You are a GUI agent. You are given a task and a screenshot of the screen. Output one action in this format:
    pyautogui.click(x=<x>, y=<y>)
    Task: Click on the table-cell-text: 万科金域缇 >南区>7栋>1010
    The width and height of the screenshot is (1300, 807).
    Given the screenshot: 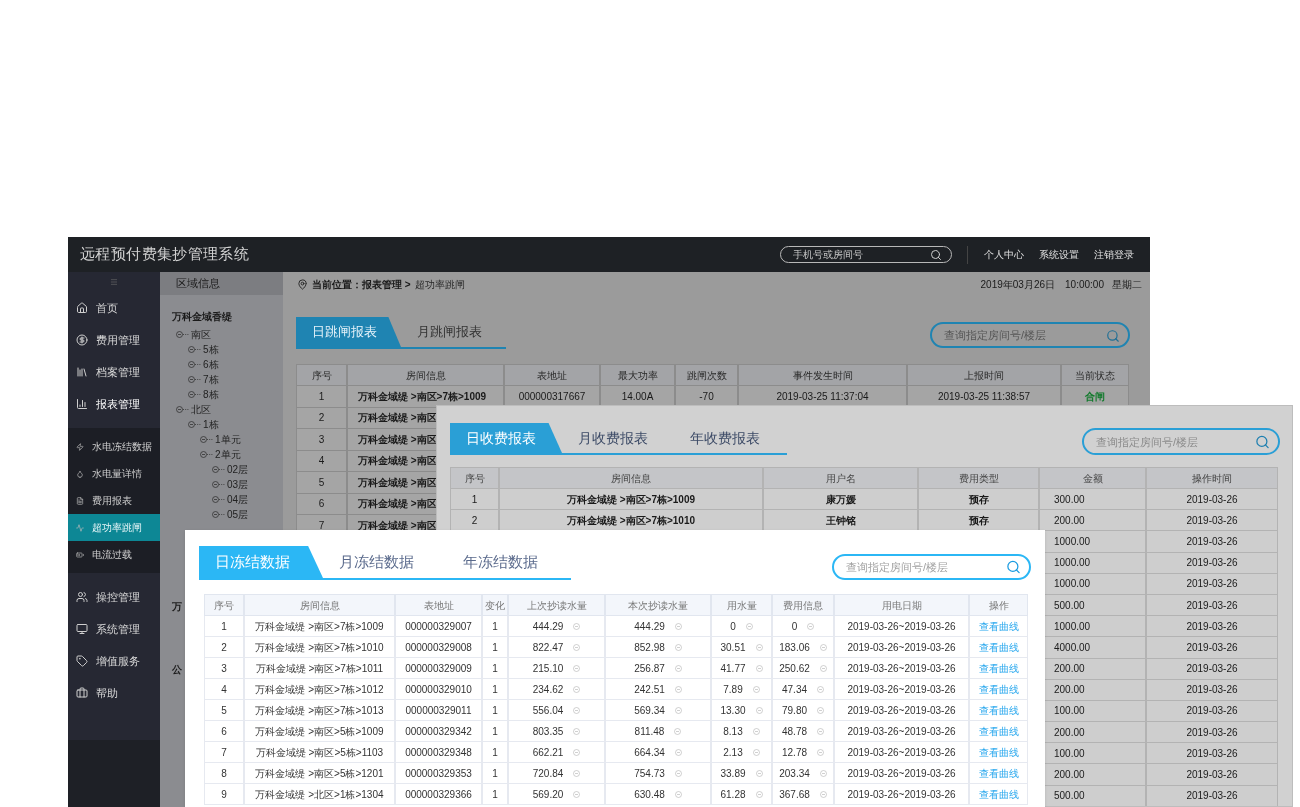 What is the action you would take?
    pyautogui.click(x=631, y=520)
    